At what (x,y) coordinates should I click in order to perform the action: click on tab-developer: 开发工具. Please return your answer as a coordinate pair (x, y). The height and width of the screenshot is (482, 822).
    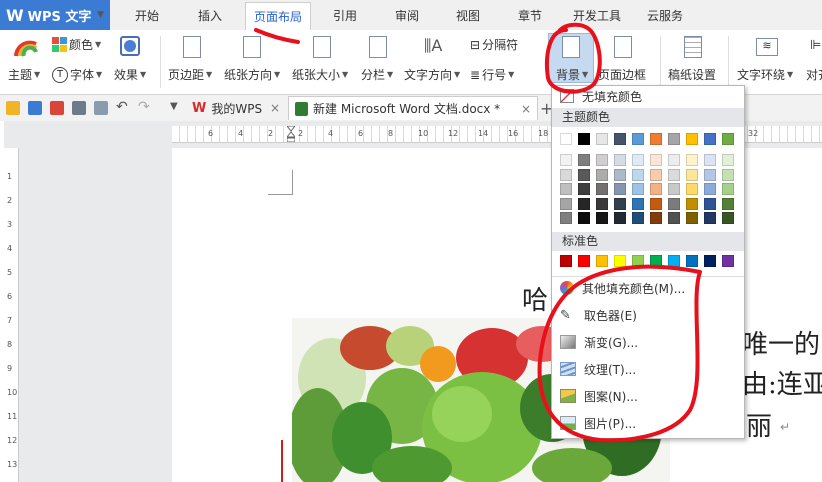
    Looking at the image, I should click on (597, 15).